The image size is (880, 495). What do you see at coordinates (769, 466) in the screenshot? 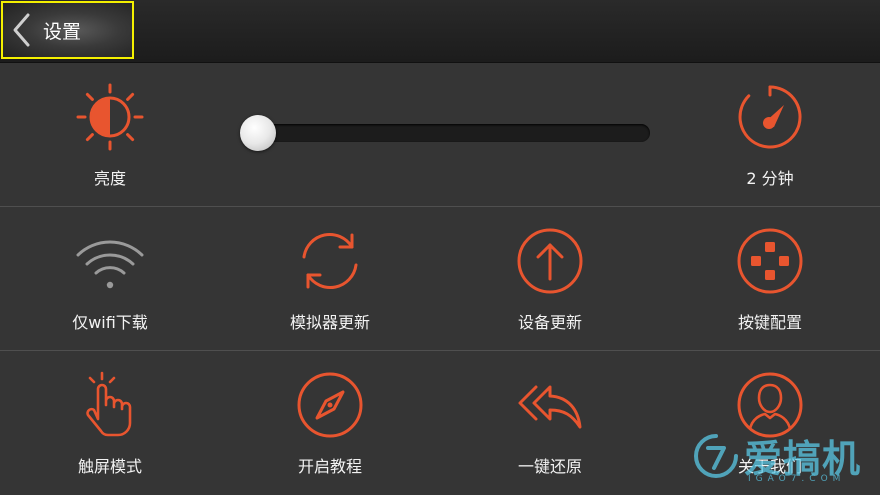
I see `item-label: 关于我们` at bounding box center [769, 466].